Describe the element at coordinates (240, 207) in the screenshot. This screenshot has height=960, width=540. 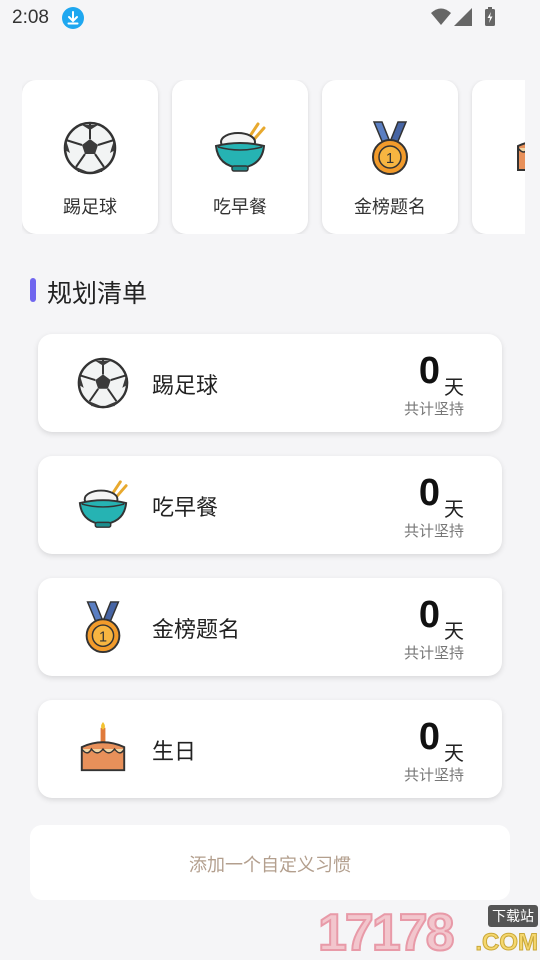
I see `habit-card-label: 吃早餐` at that location.